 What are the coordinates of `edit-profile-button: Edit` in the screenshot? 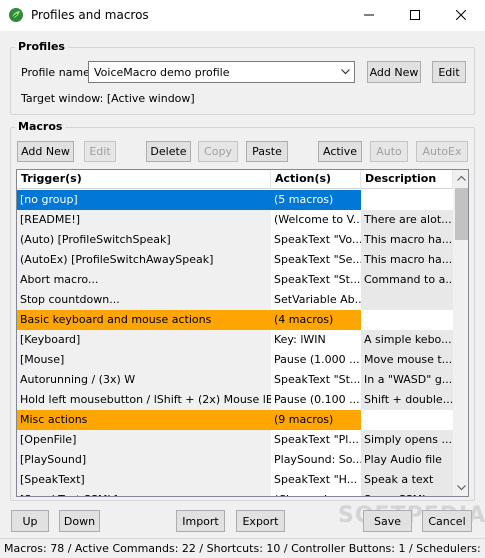 It's located at (449, 72).